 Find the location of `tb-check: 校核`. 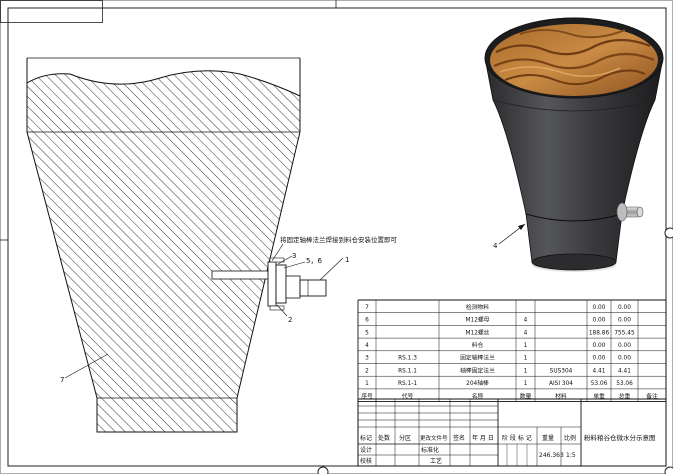

tb-check: 校核 is located at coordinates (366, 461).